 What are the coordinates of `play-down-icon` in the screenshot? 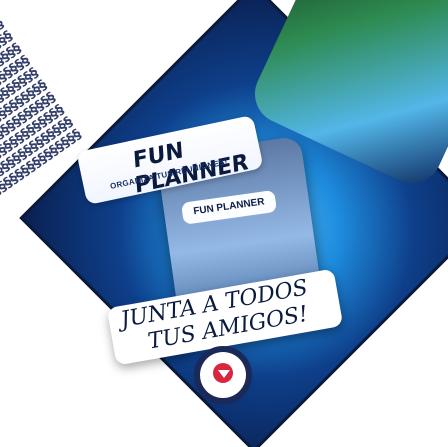 It's located at (223, 375).